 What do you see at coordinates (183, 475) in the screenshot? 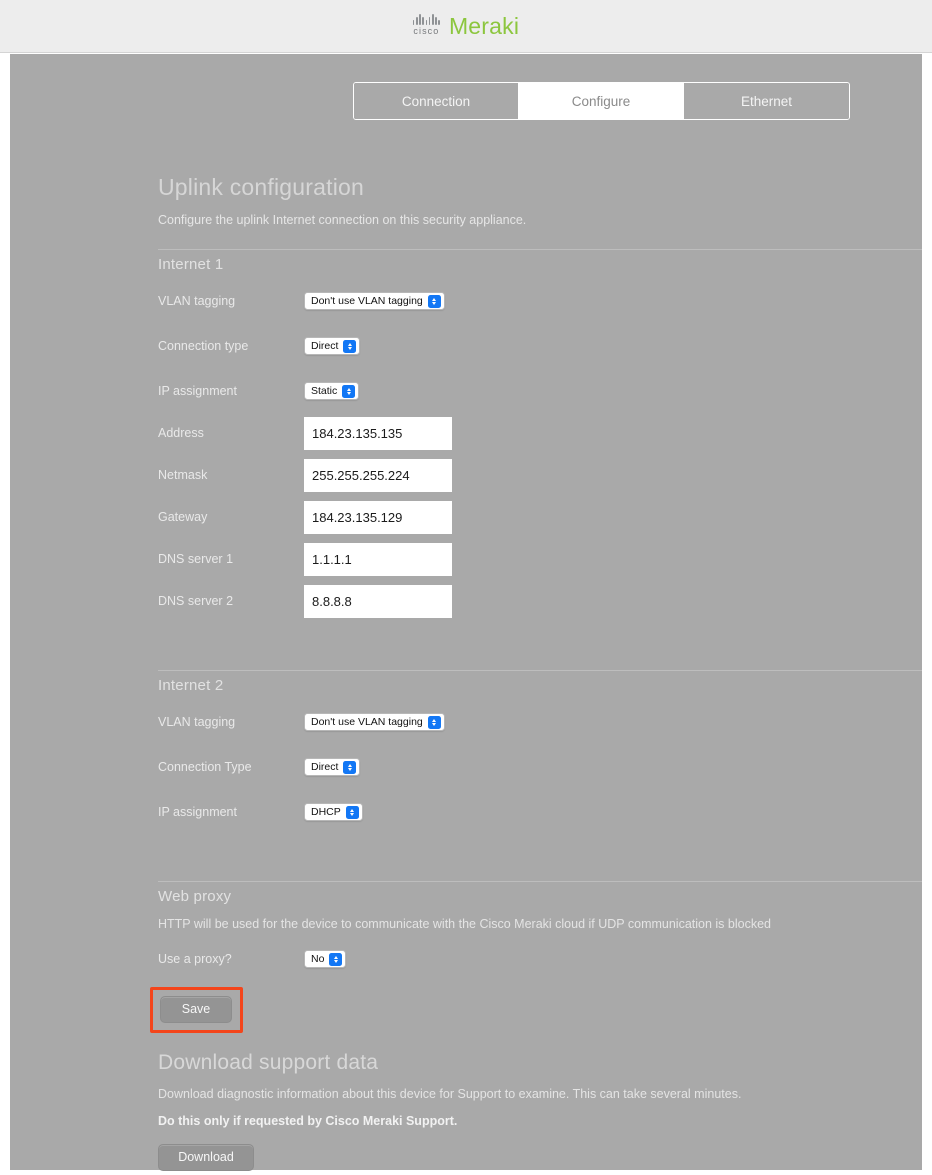
I see `label-internet1-netmask: Netmask` at bounding box center [183, 475].